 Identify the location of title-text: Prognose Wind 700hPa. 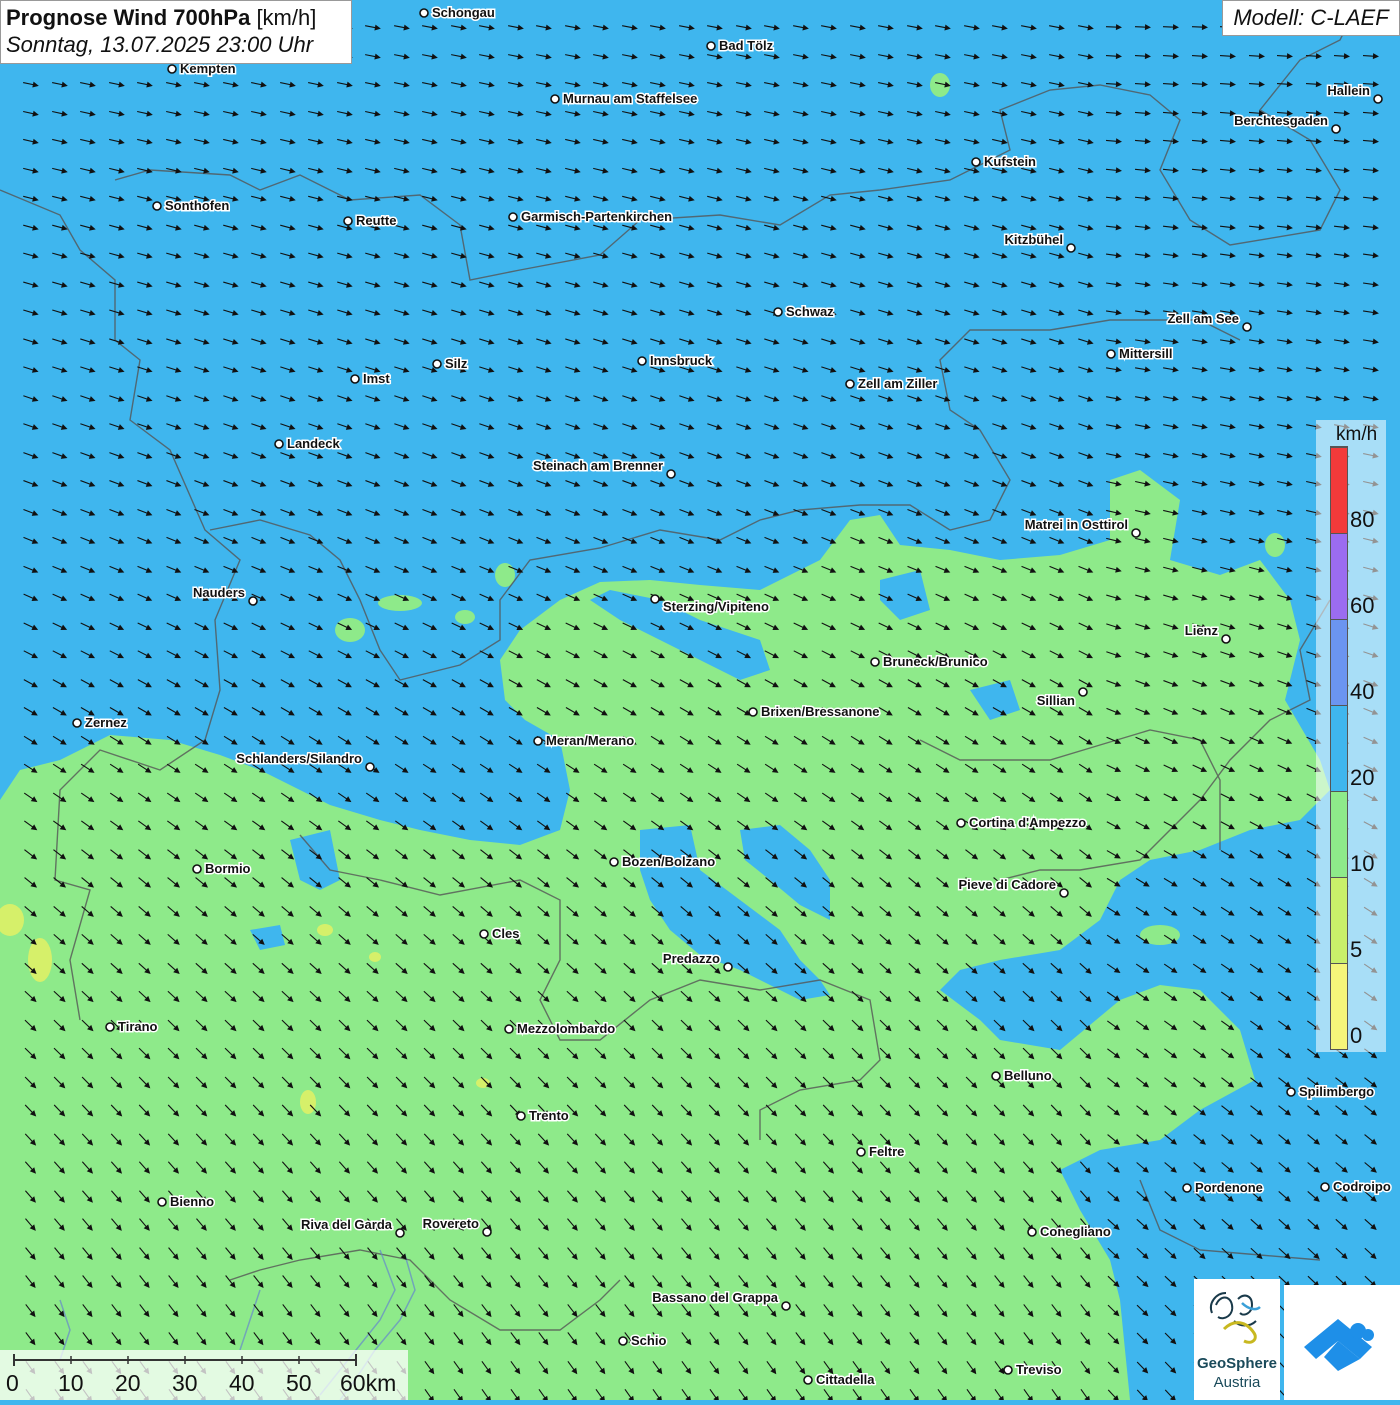
(128, 17).